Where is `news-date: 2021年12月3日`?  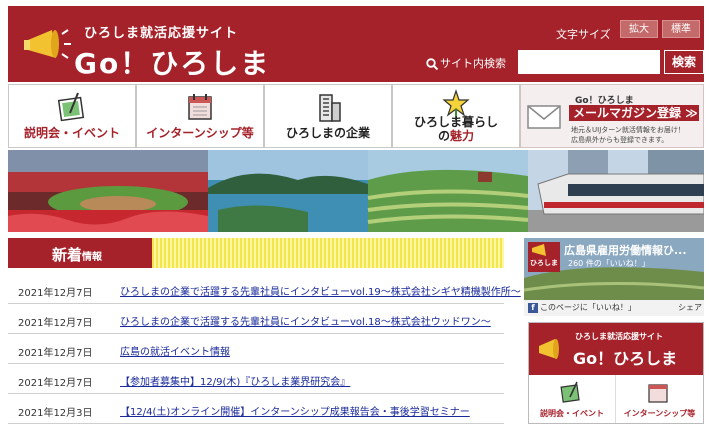
news-date: 2021年12月3日 is located at coordinates (55, 413).